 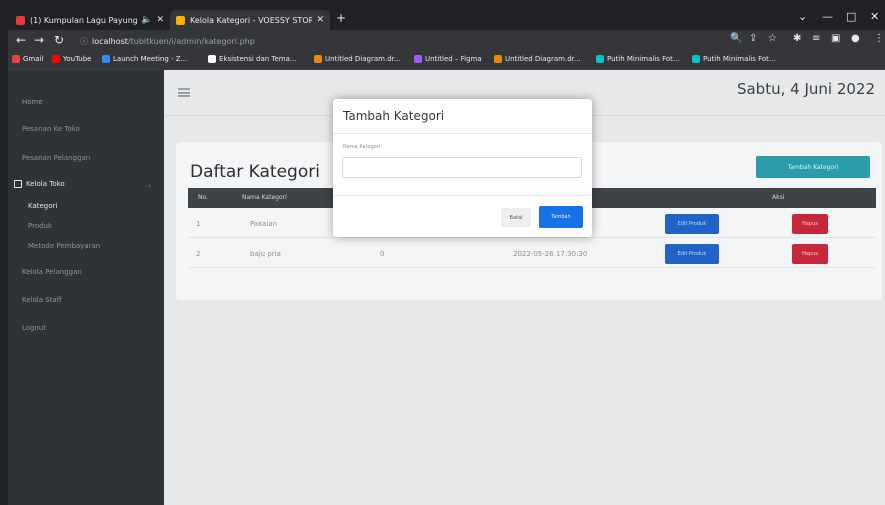 What do you see at coordinates (805, 89) in the screenshot?
I see `current-date: Sabtu, 4 Juni 2022` at bounding box center [805, 89].